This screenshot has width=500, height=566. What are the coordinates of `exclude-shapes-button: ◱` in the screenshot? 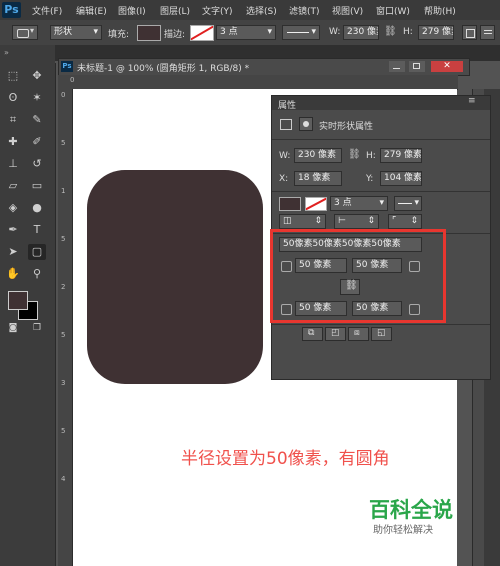 It's located at (381, 334).